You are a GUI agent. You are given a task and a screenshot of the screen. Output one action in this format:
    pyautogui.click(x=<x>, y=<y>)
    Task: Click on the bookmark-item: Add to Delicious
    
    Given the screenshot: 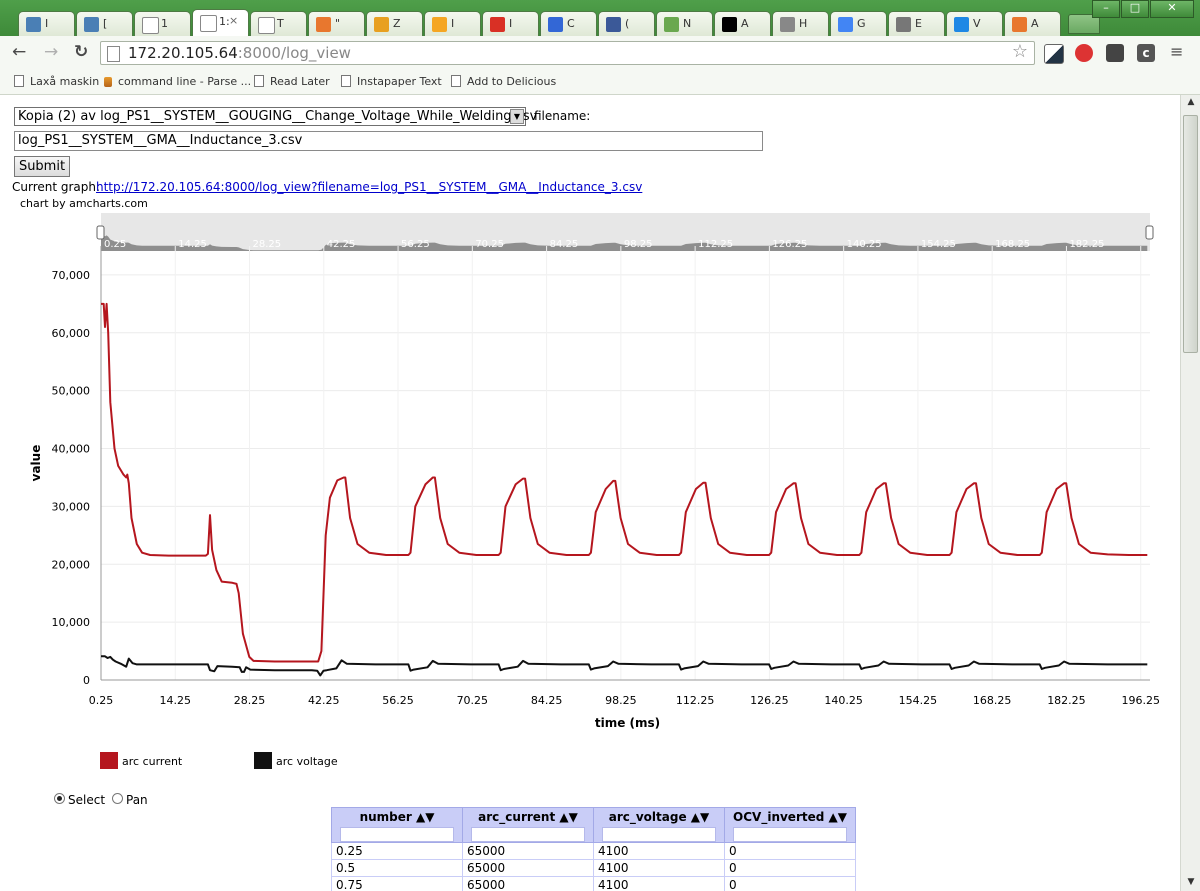 What is the action you would take?
    pyautogui.click(x=503, y=81)
    